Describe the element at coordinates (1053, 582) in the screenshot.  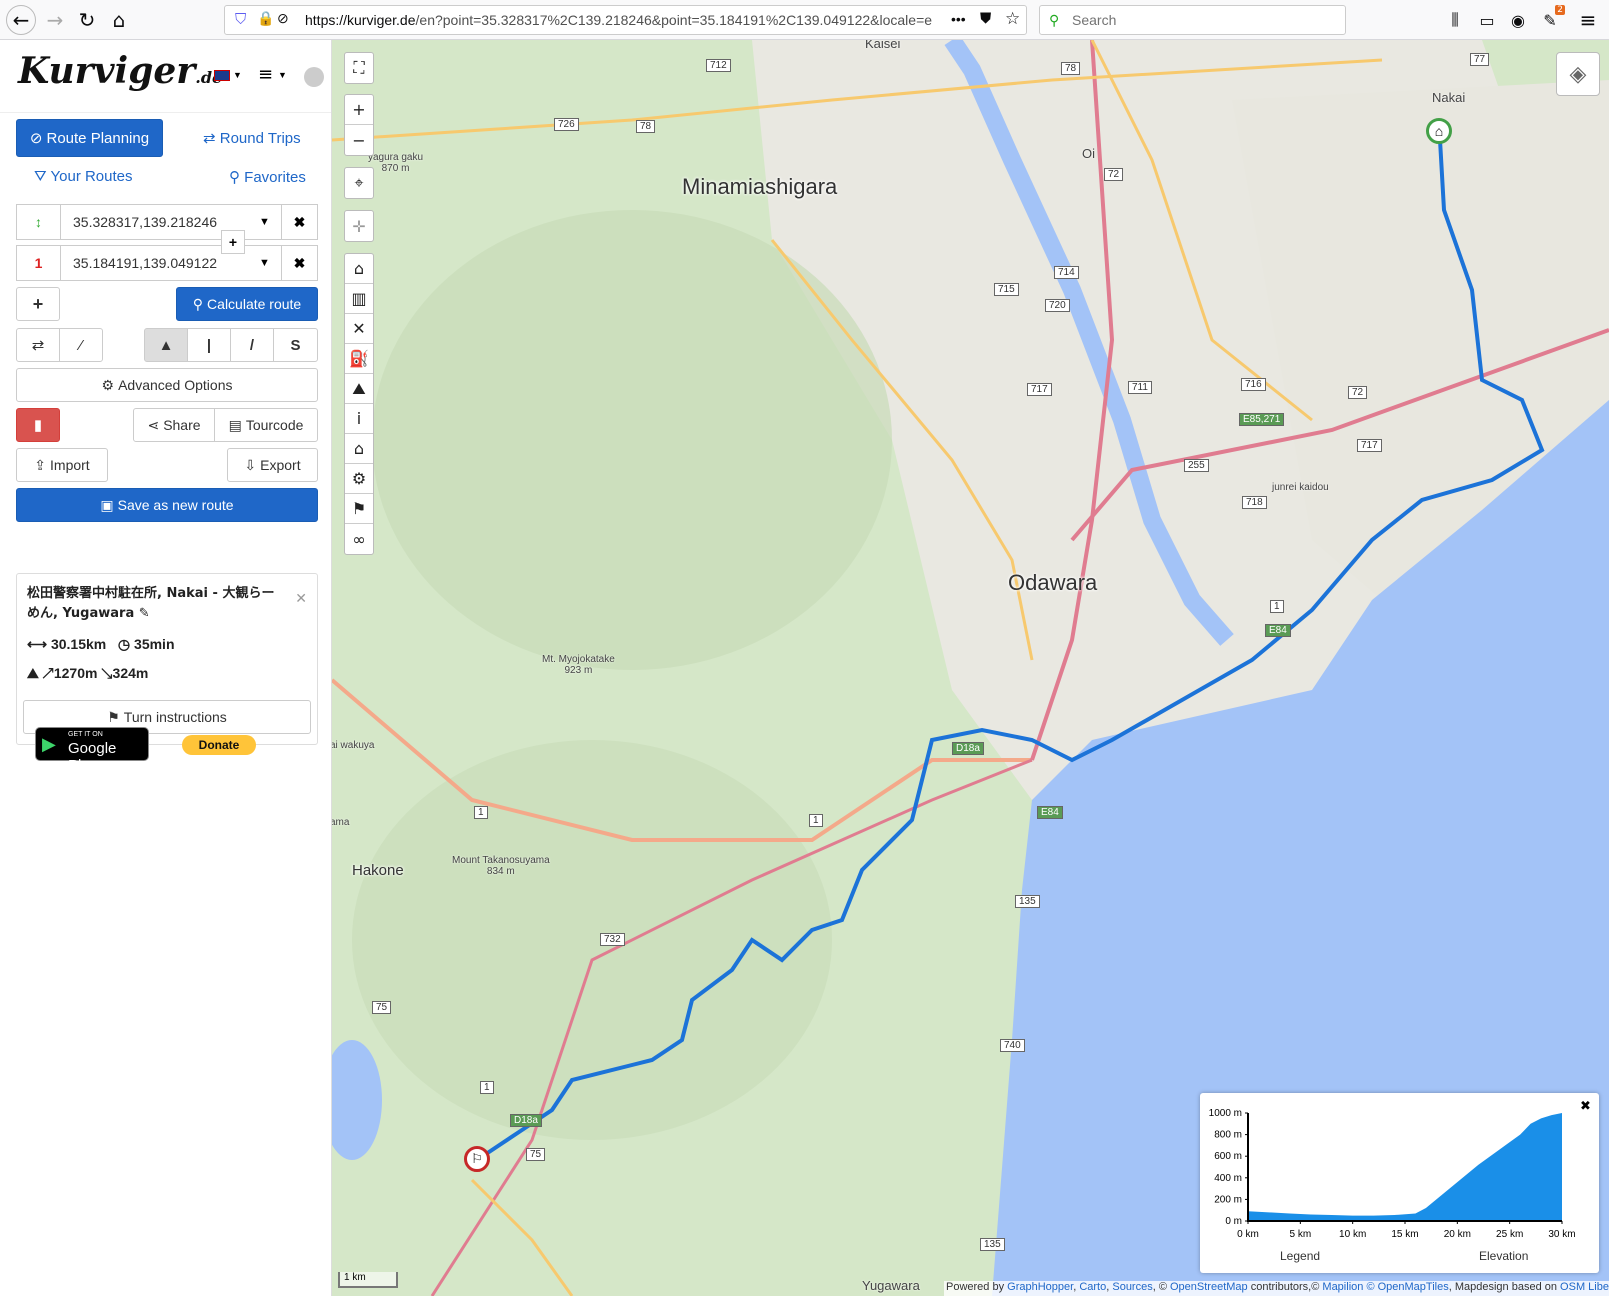
I see `place-label-odawara: Odawara` at that location.